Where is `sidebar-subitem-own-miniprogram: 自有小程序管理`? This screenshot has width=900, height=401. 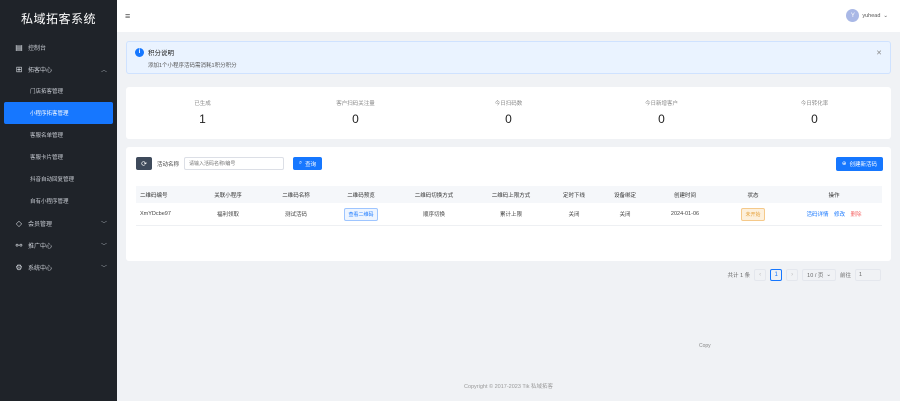 sidebar-subitem-own-miniprogram: 自有小程序管理 is located at coordinates (58, 201).